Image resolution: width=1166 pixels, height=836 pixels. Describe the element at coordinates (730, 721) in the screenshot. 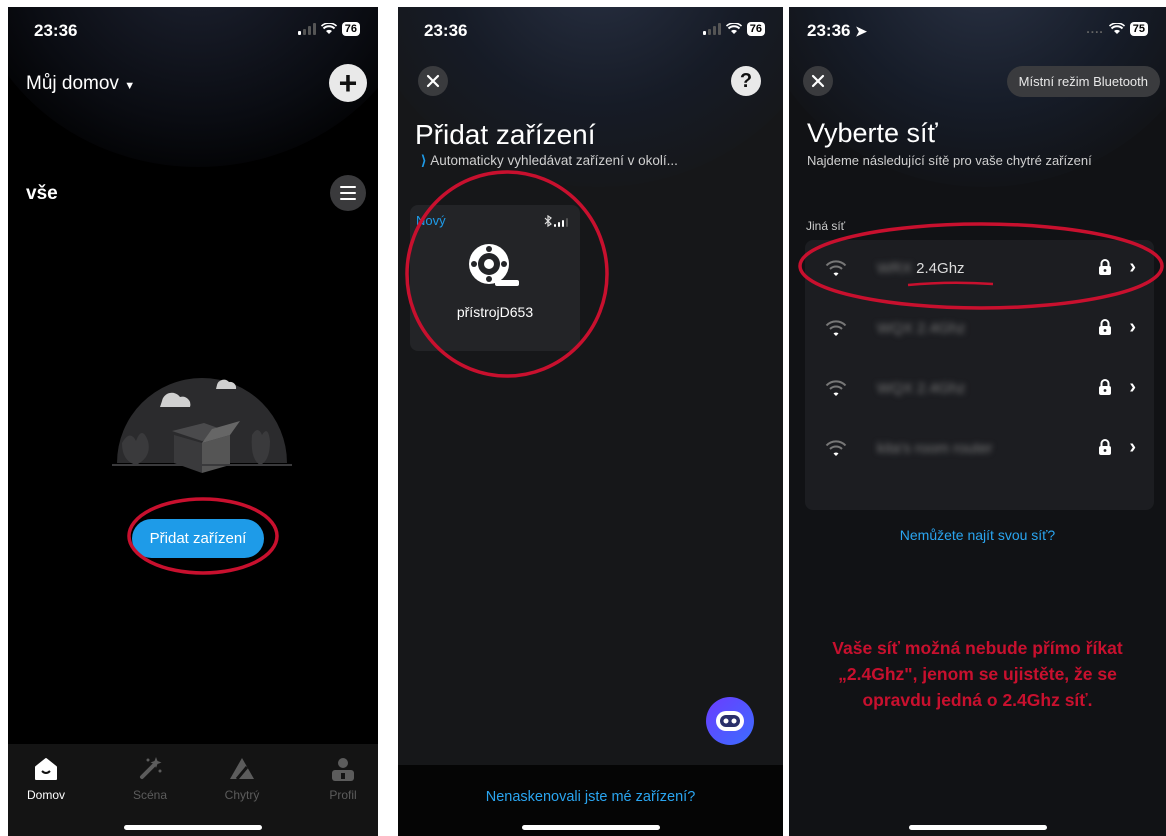

I see `assistant-bot-icon` at that location.